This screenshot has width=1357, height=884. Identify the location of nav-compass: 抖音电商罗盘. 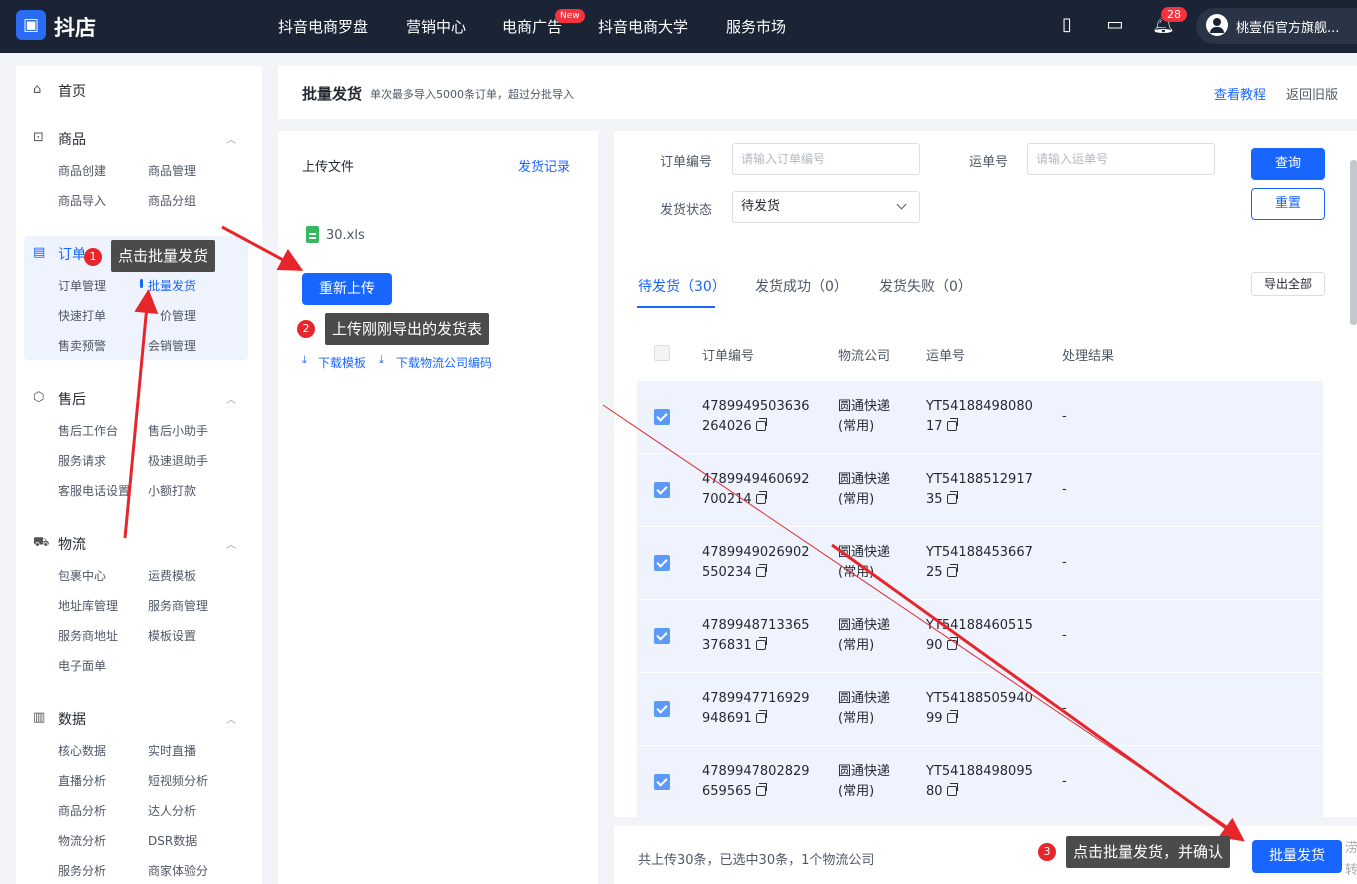
(323, 26).